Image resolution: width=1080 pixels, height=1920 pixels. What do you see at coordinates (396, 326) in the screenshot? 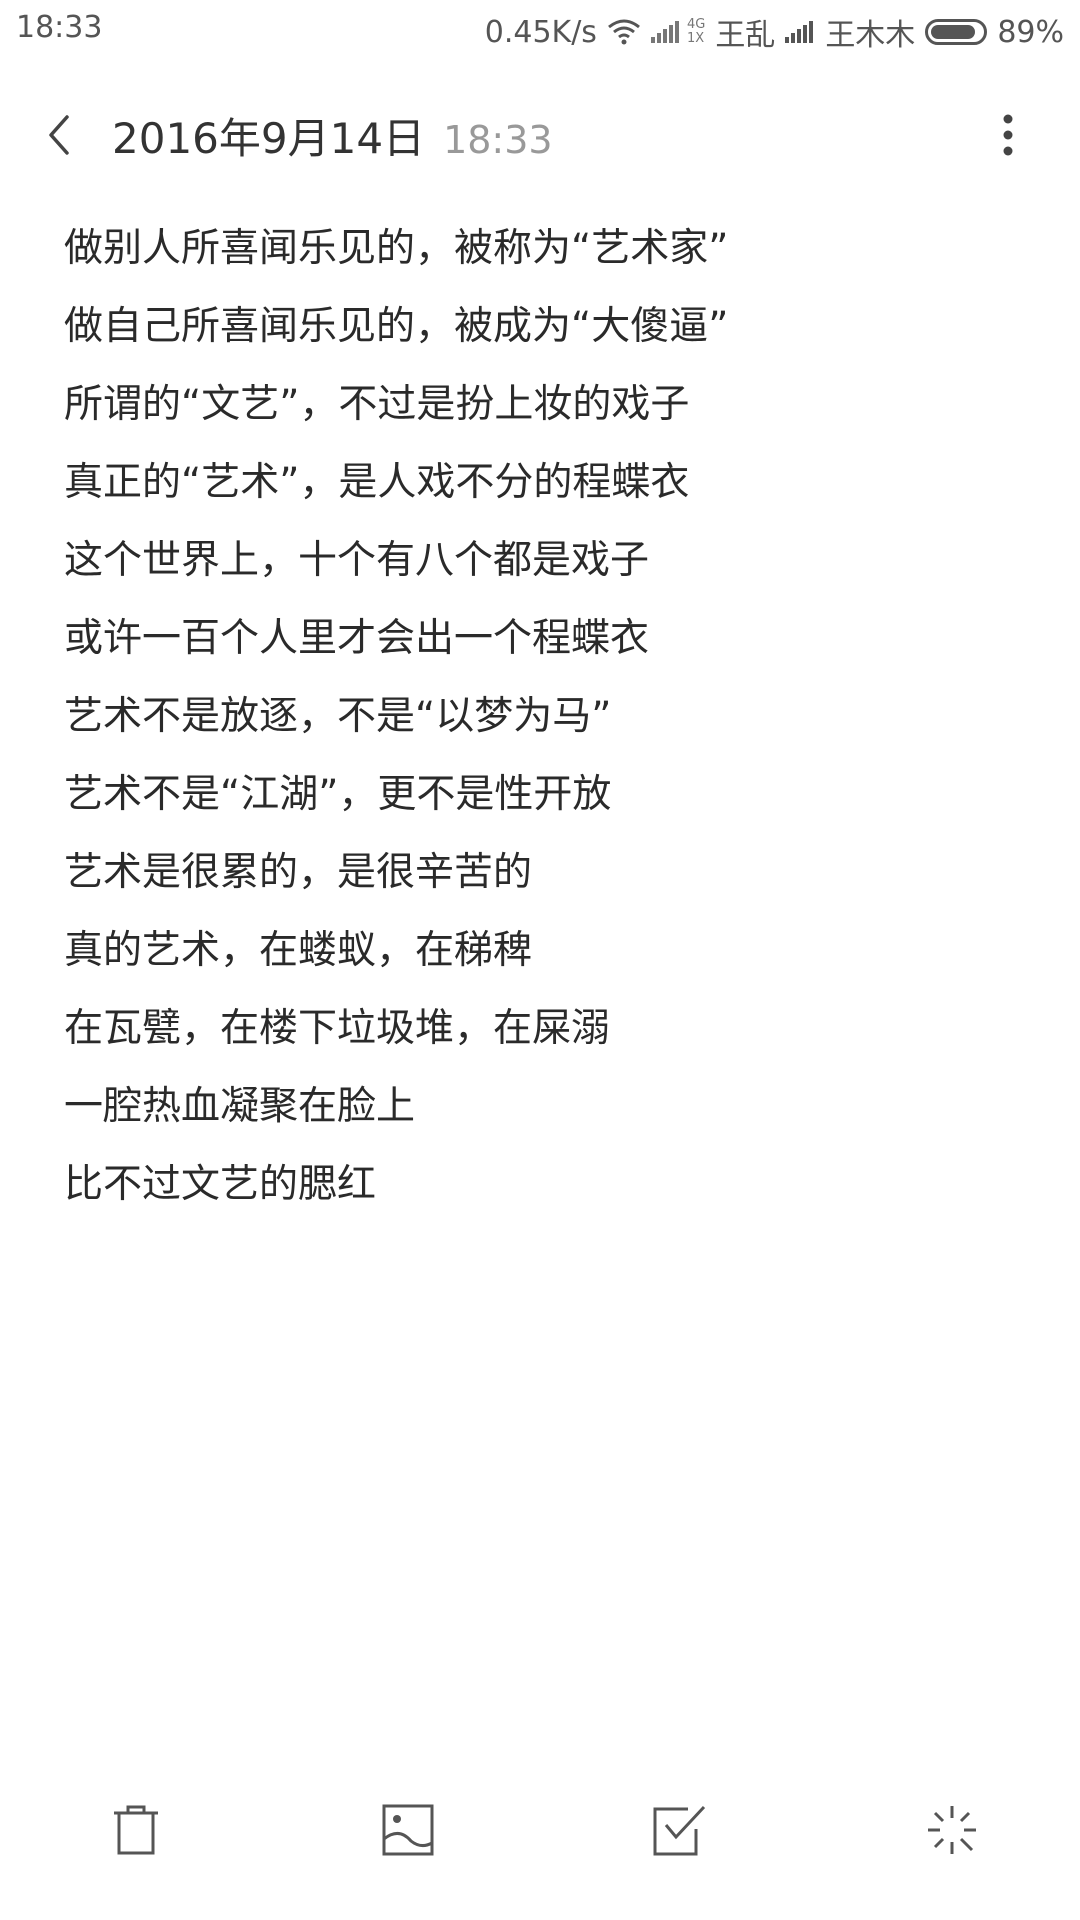
I see `note-line: 做自己所喜闻乐见的，被成为“大傻逼”` at bounding box center [396, 326].